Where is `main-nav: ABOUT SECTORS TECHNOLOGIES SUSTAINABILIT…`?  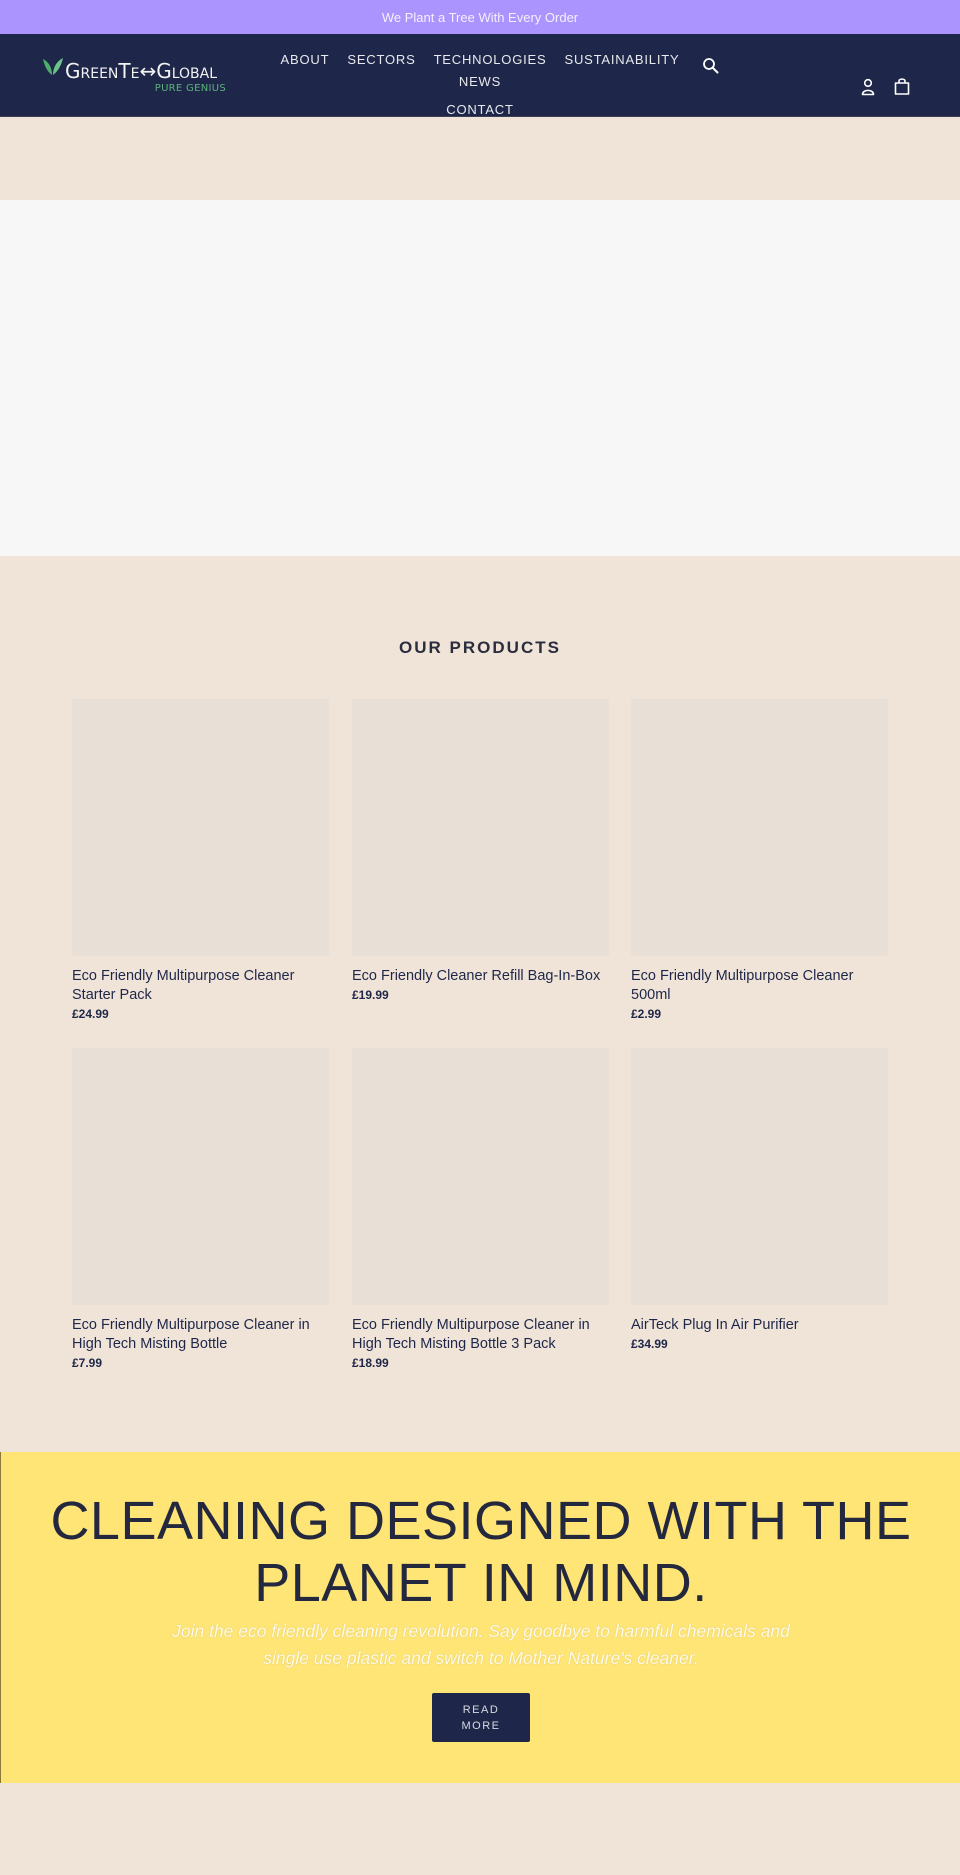
main-nav: ABOUT SECTORS TECHNOLOGIES SUSTAINABILIT… is located at coordinates (480, 85).